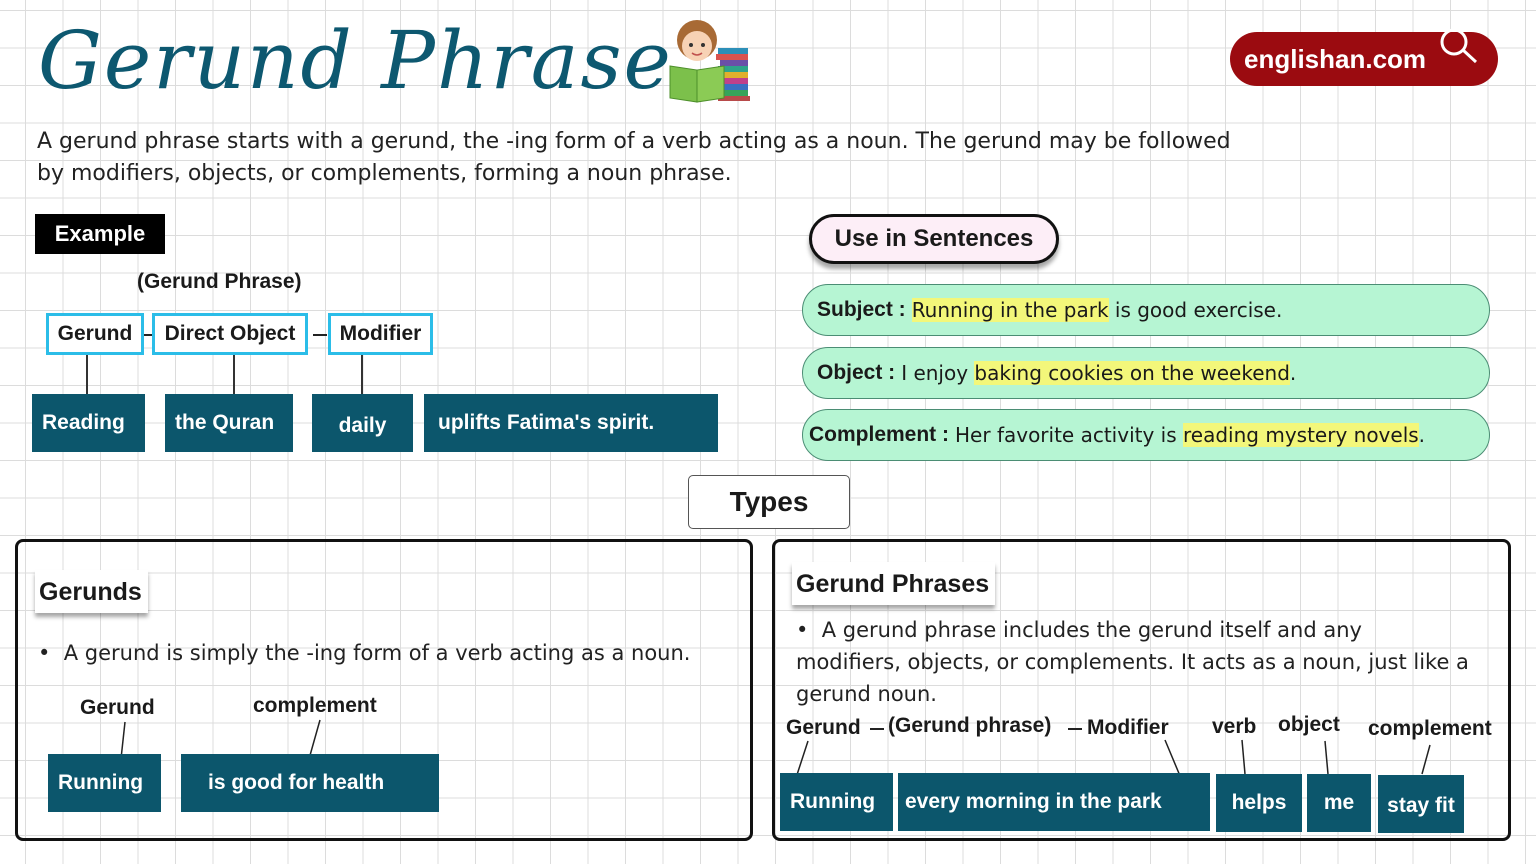 The image size is (1536, 864). Describe the element at coordinates (1421, 804) in the screenshot. I see `word-box: stay fit` at that location.